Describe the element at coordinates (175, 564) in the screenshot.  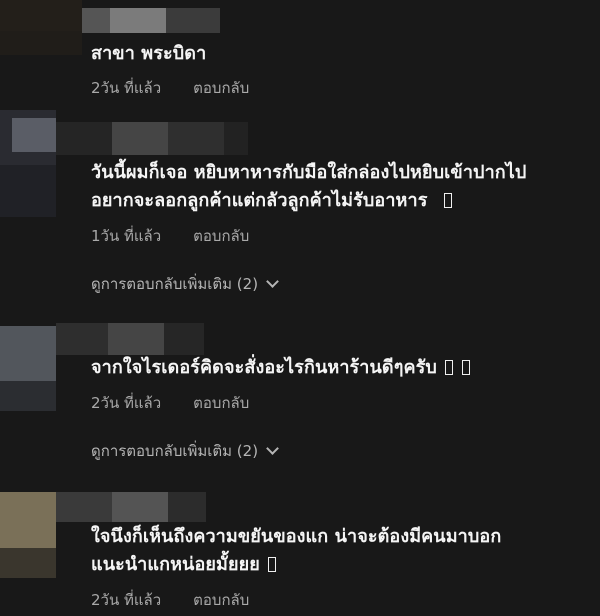
I see `comment-text-line-2-content: แนะนำแกหน่อยมั้ยยย` at that location.